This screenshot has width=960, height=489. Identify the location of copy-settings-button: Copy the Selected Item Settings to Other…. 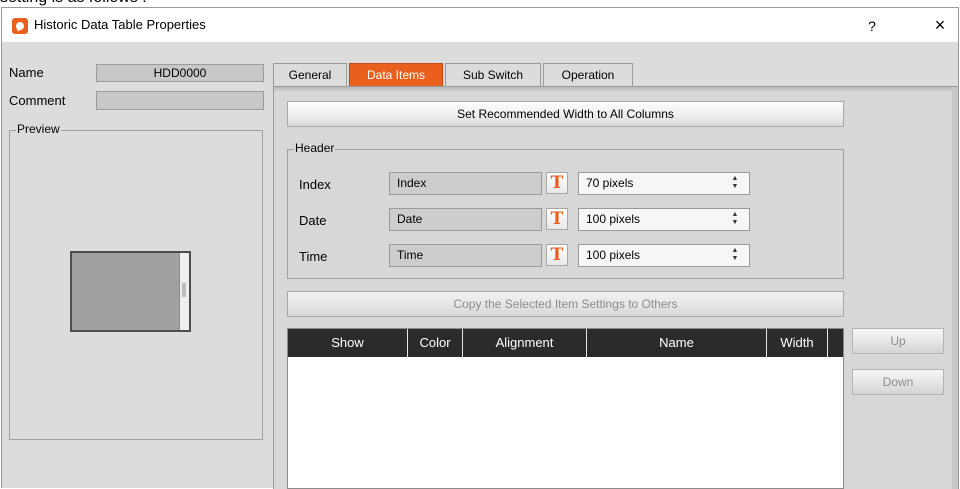
(565, 304).